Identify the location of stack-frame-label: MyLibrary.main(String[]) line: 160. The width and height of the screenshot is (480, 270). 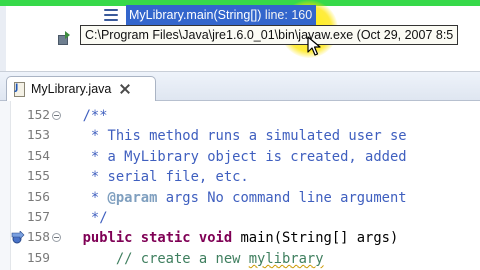
(221, 15).